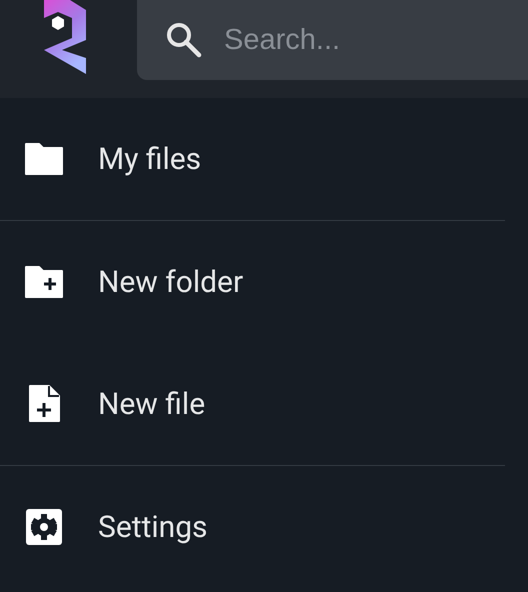  What do you see at coordinates (44, 404) in the screenshot?
I see `file-plus-icon` at bounding box center [44, 404].